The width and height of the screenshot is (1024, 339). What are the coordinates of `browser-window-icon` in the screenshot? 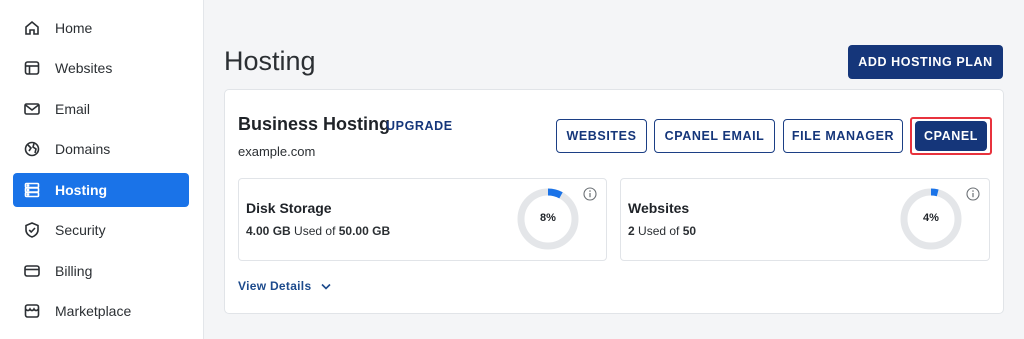 It's located at (32, 68).